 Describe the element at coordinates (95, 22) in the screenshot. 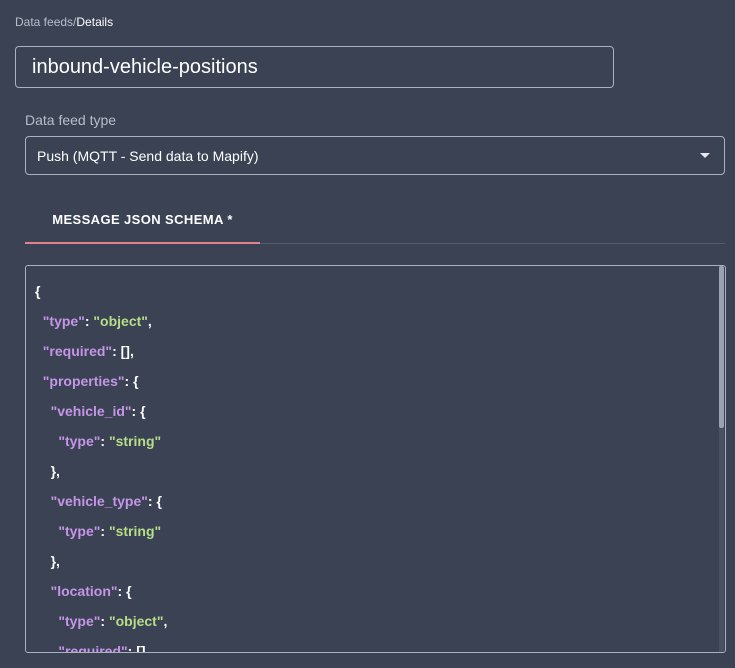

I see `breadcrumb-current: Details` at that location.